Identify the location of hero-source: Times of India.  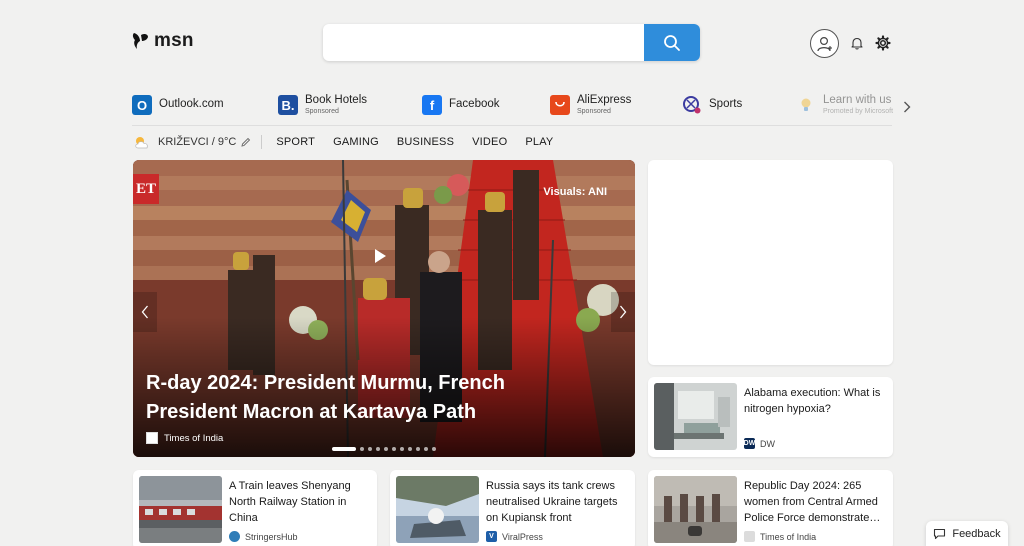
(184, 438).